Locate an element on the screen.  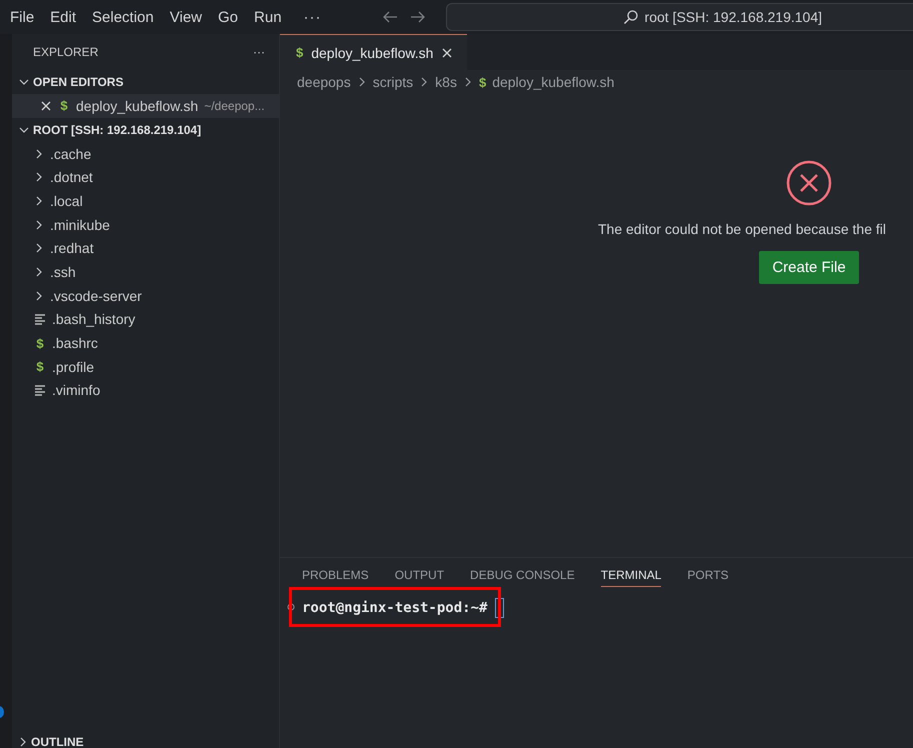
more-menu-button: ··· is located at coordinates (313, 17).